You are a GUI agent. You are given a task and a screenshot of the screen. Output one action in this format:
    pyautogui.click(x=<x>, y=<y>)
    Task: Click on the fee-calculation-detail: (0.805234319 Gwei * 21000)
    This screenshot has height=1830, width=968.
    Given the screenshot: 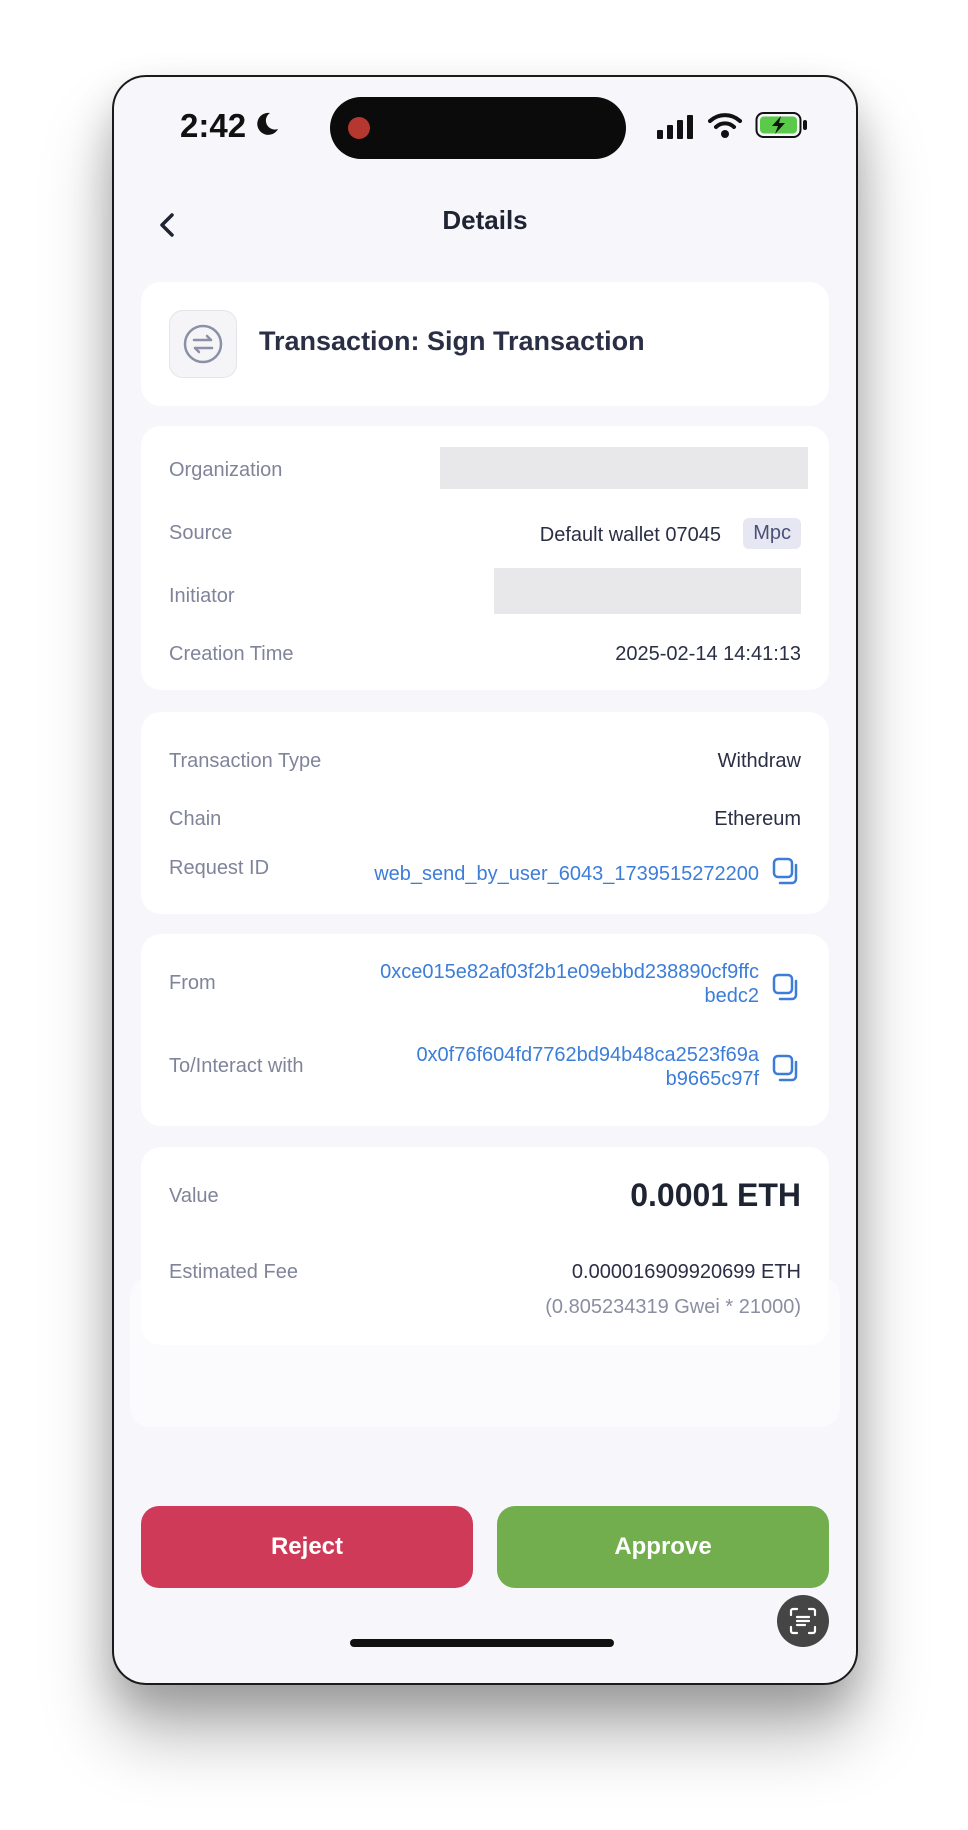 What is the action you would take?
    pyautogui.click(x=673, y=1307)
    